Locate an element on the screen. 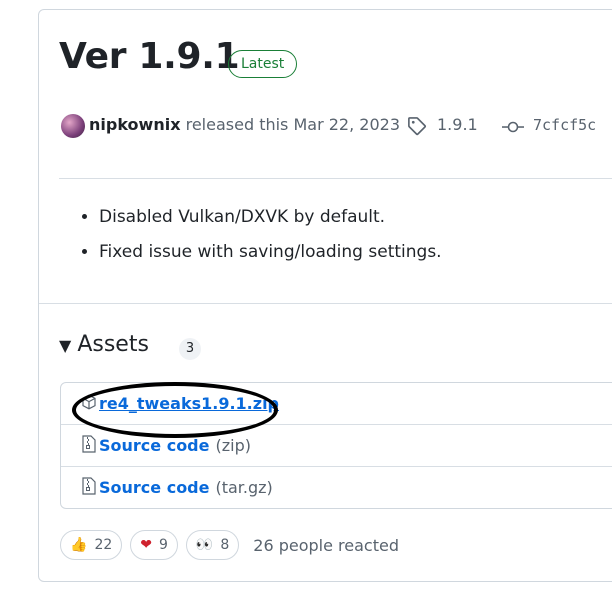 This screenshot has height=609, width=612. package-icon is located at coordinates (90, 404).